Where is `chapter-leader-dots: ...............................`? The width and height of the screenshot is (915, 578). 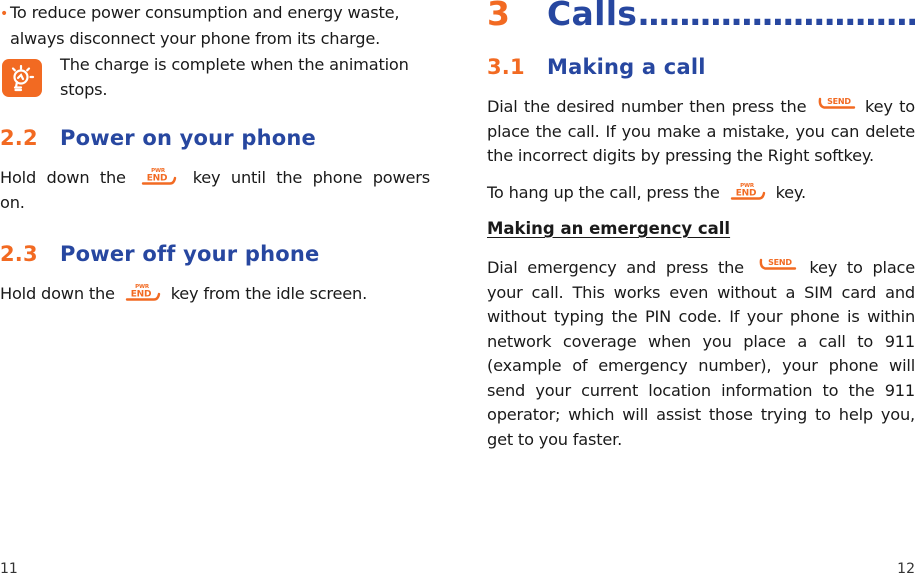
chapter-leader-dots: ............................... is located at coordinates (776, 16).